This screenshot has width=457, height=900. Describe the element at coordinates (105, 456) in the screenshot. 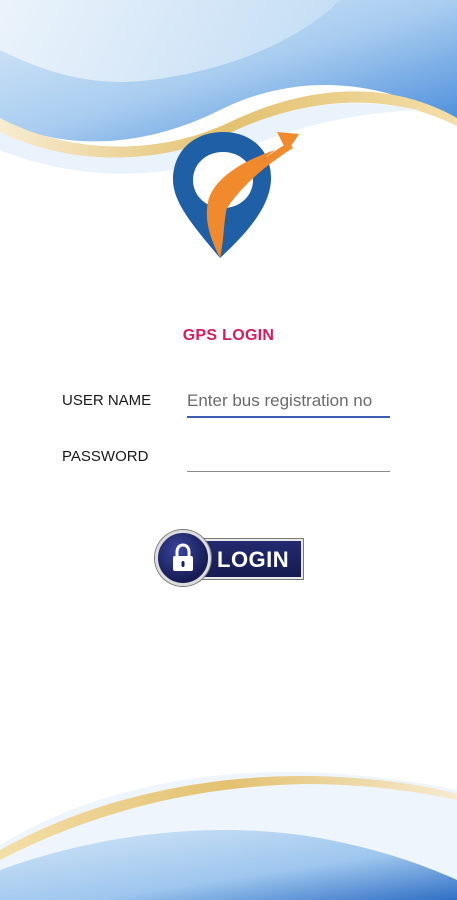

I see `password-label: PASSWORD` at that location.